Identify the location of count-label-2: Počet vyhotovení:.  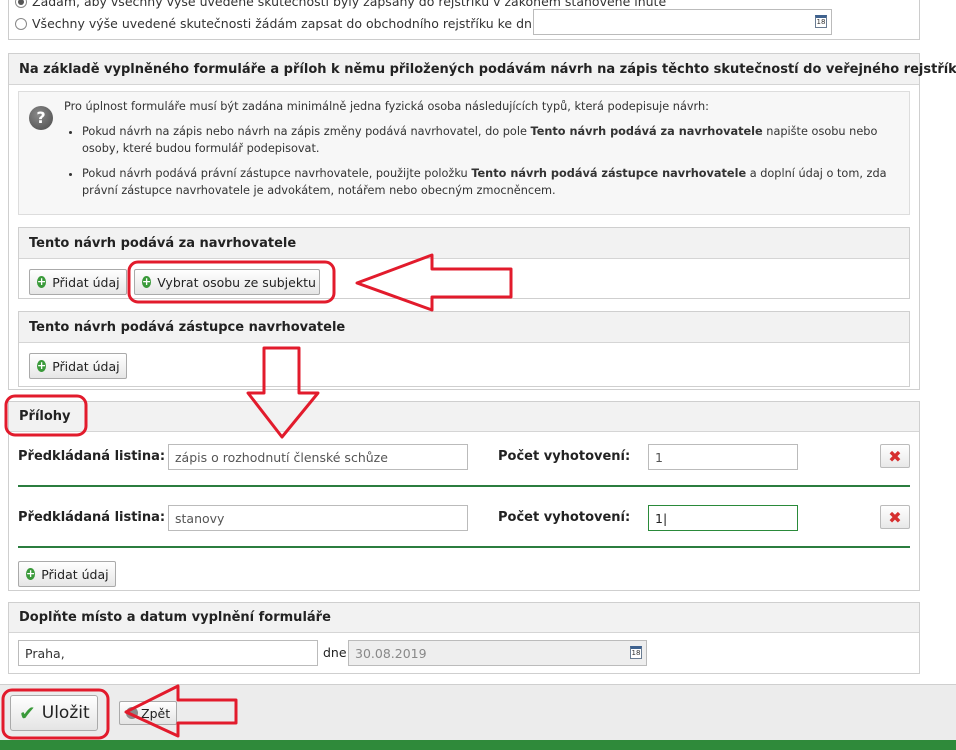
(564, 517).